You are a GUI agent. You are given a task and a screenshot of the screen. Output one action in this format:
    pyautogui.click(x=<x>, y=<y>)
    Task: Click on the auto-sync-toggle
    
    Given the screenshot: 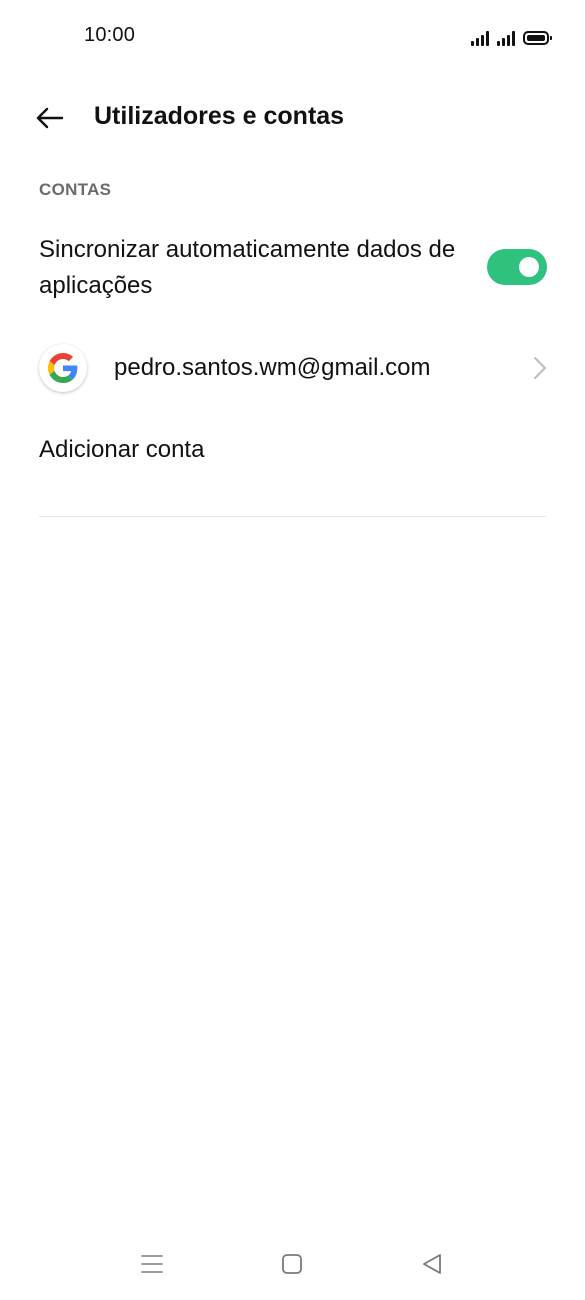 What is the action you would take?
    pyautogui.click(x=517, y=267)
    